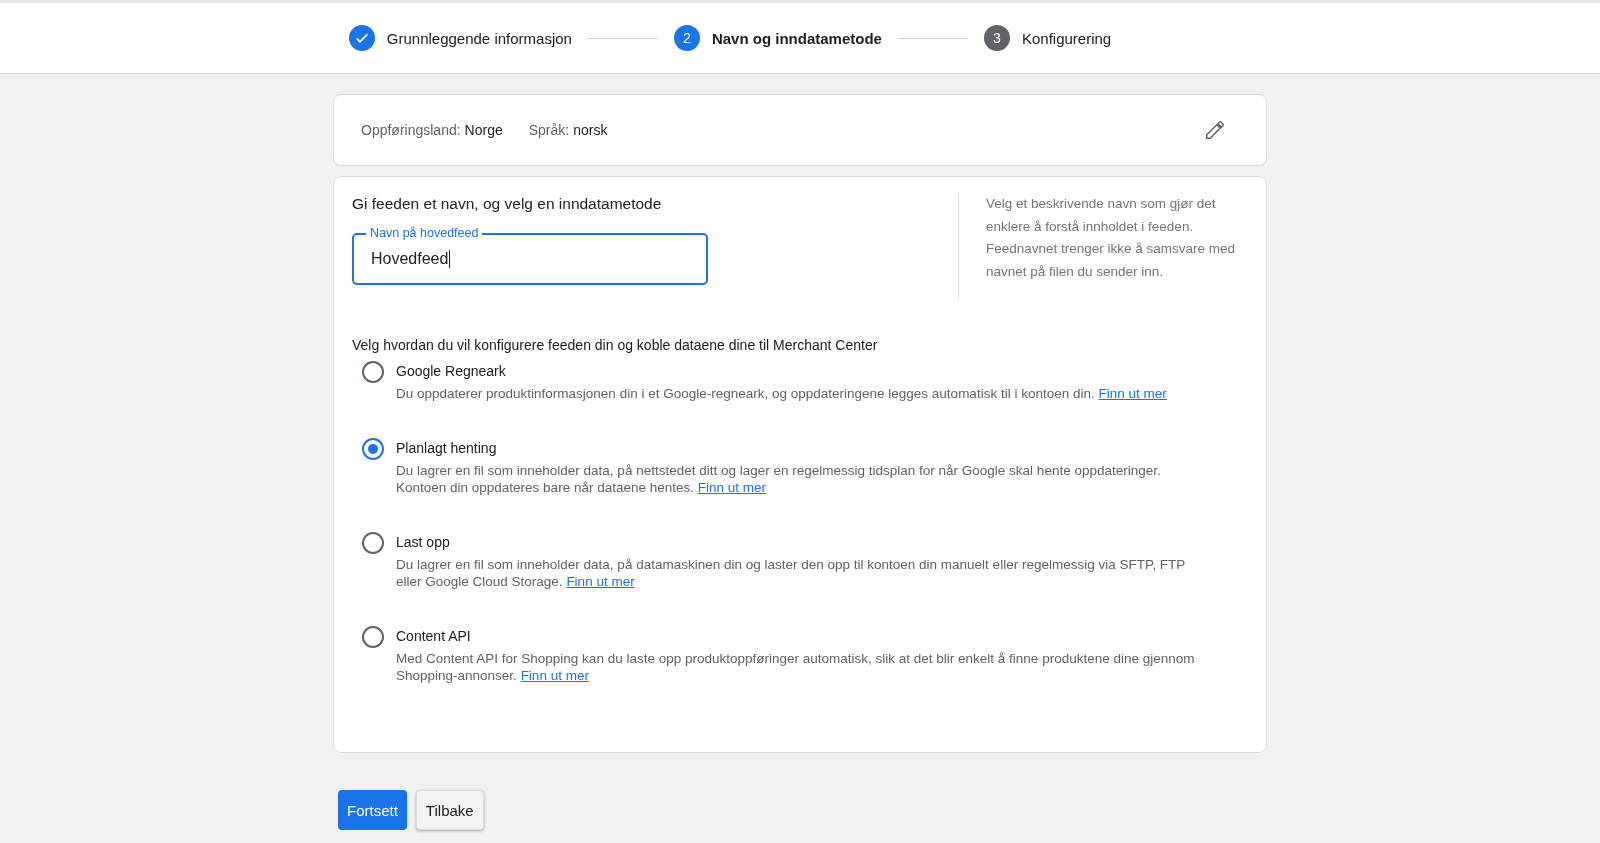  What do you see at coordinates (796, 667) in the screenshot?
I see `option-description: Med Content API for Shopping kan du laste opp produktoppføringer automatisk, slik at det blir enkelt å finne produktene dine gjennom Shopping-annonser. Finn ut mer` at bounding box center [796, 667].